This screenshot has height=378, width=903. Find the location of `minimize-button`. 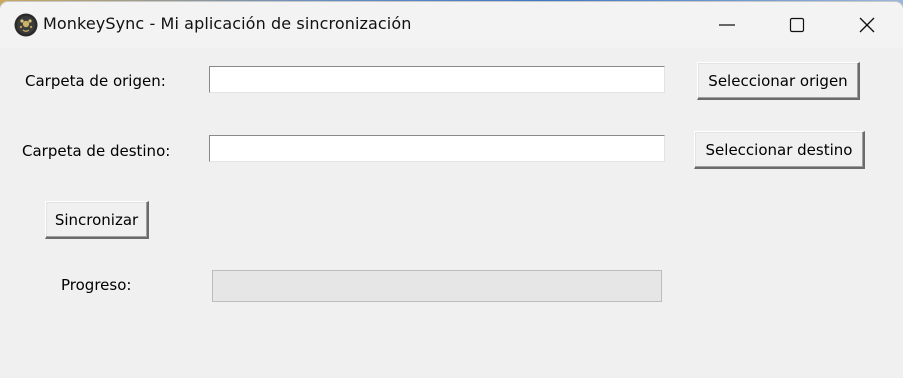

minimize-button is located at coordinates (727, 25).